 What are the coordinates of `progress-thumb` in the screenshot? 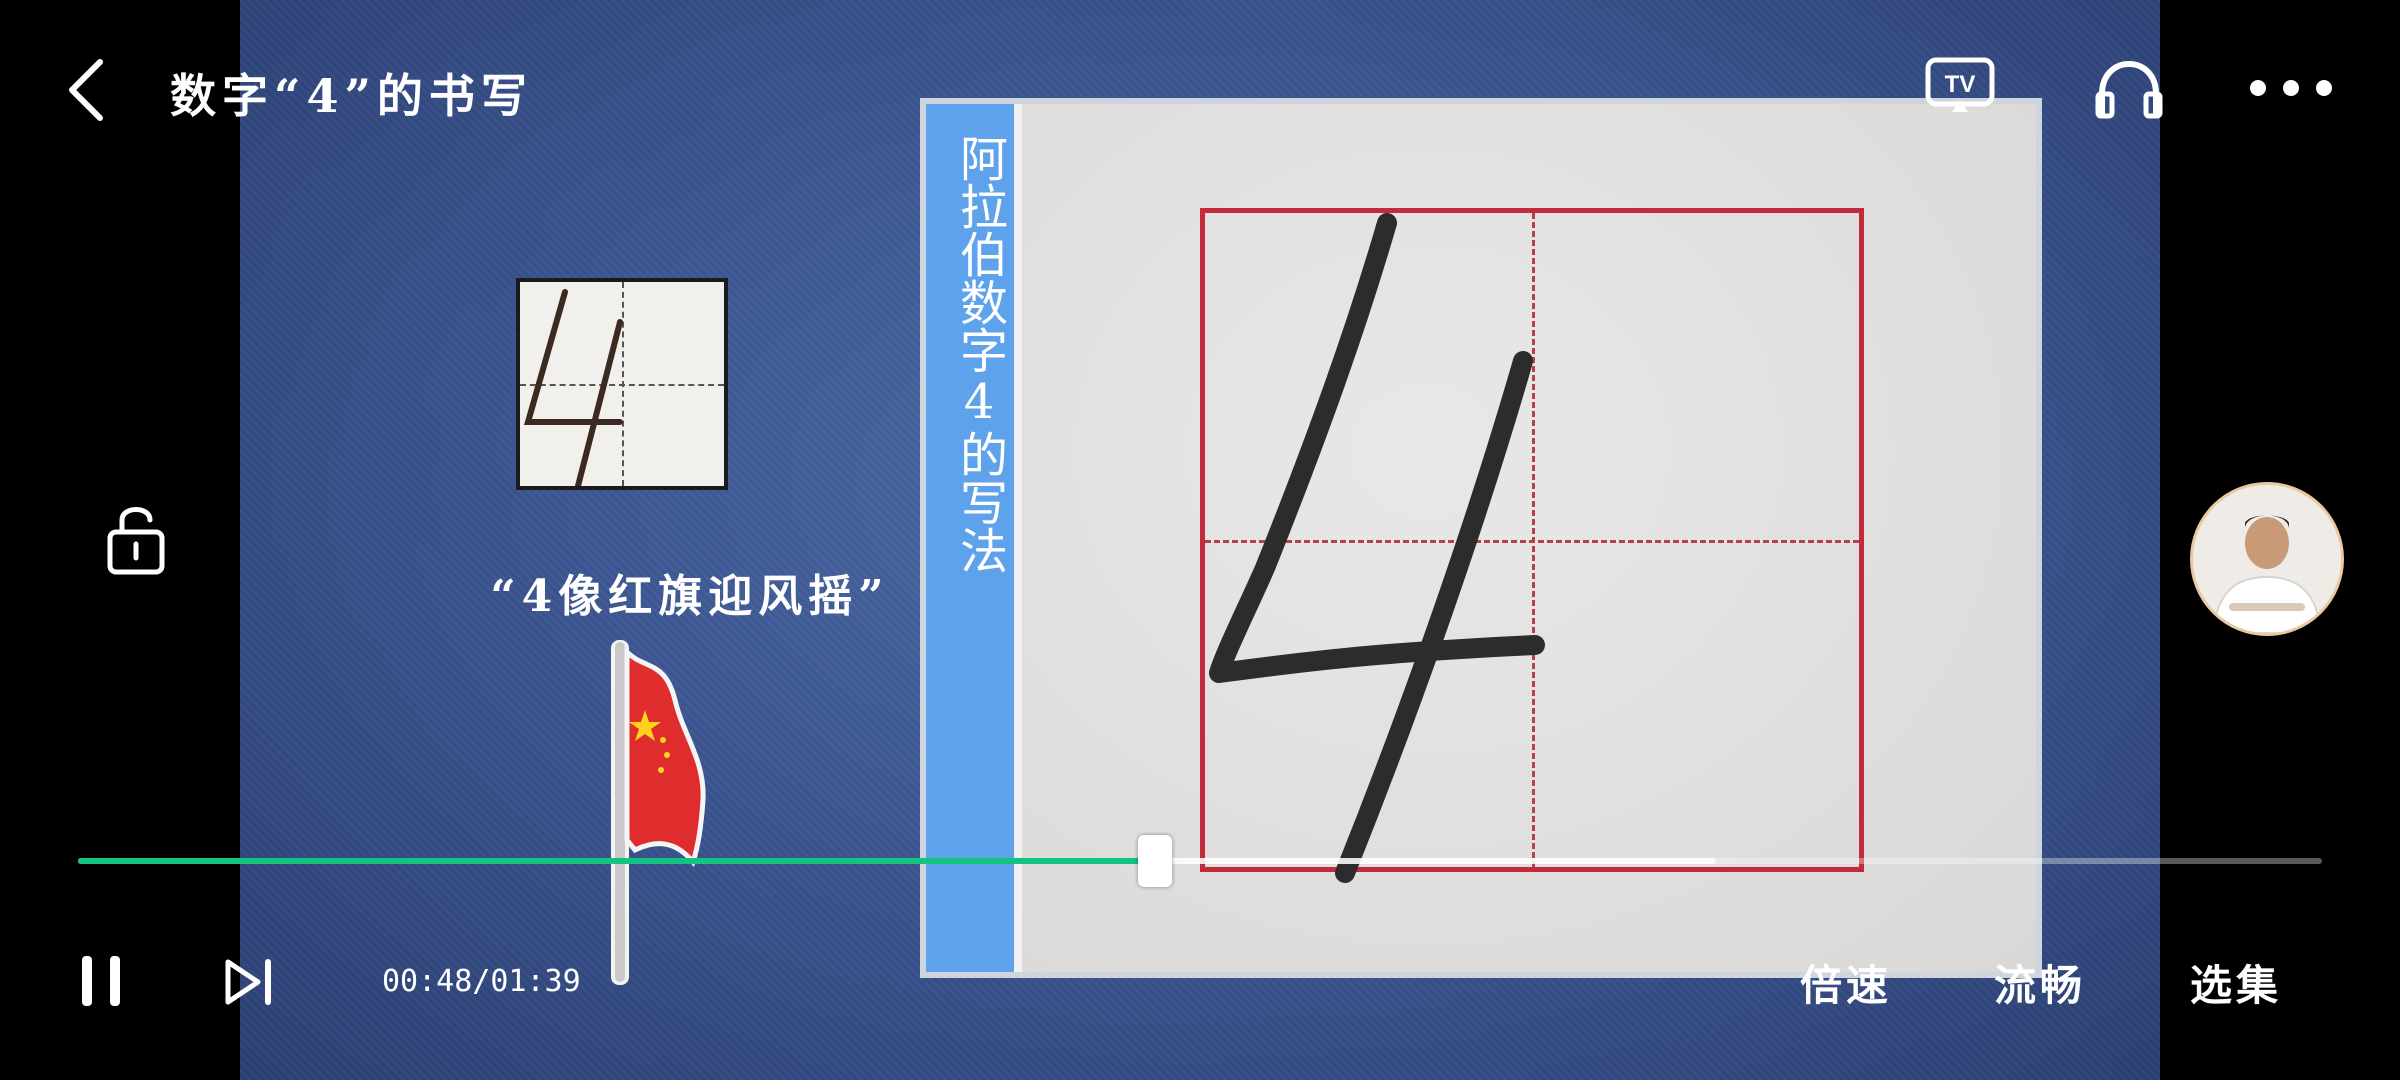 It's located at (1155, 861).